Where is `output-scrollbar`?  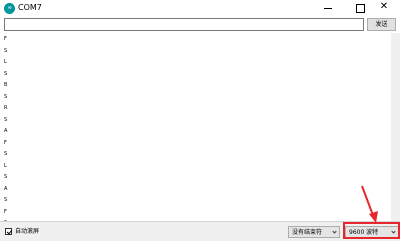
output-scrollbar is located at coordinates (395, 127).